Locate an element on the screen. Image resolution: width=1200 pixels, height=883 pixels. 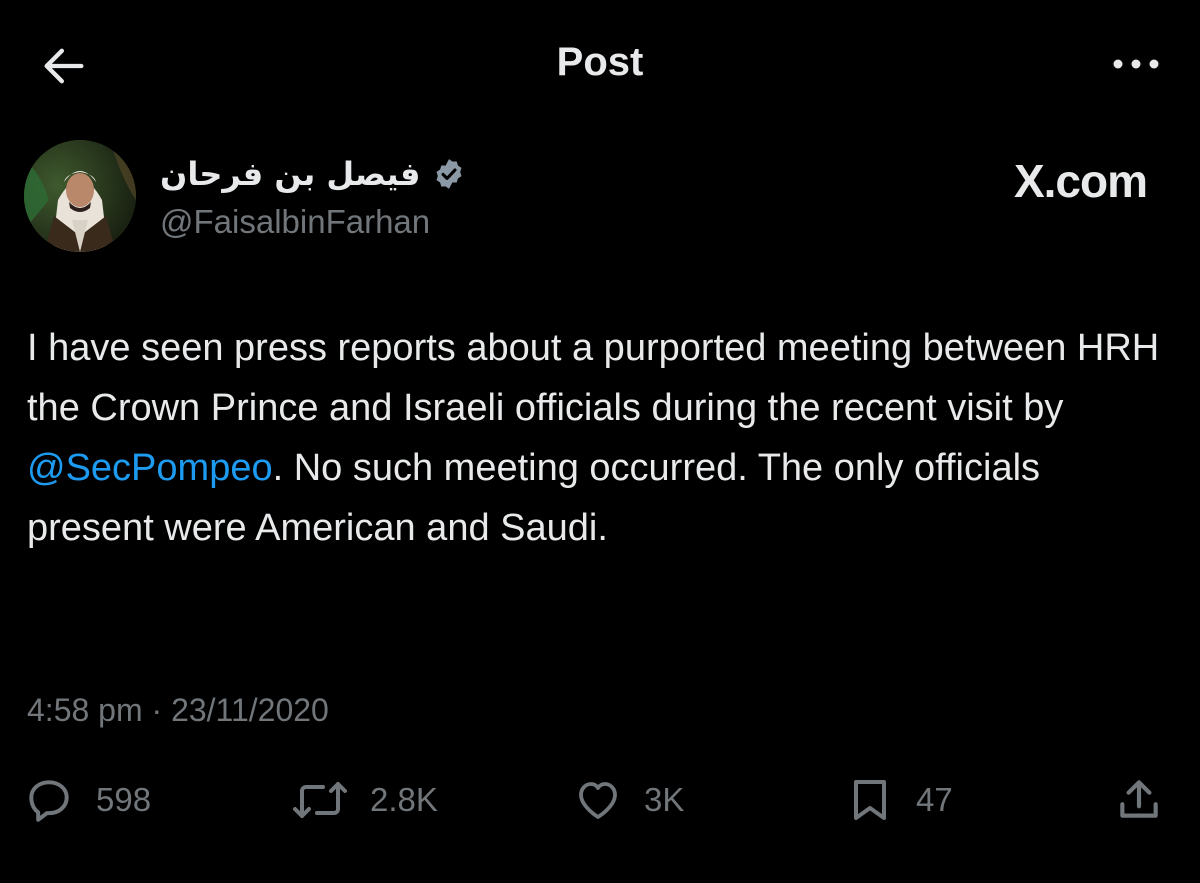
like-count: 3K is located at coordinates (664, 799).